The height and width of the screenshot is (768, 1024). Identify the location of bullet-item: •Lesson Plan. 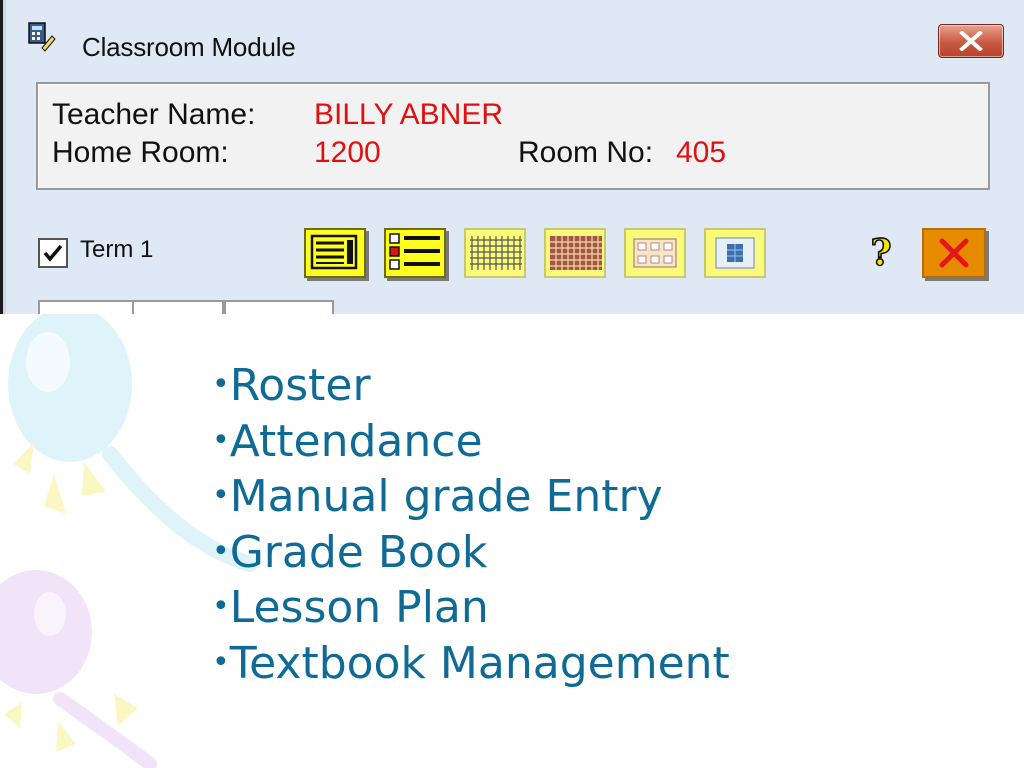
(471, 608).